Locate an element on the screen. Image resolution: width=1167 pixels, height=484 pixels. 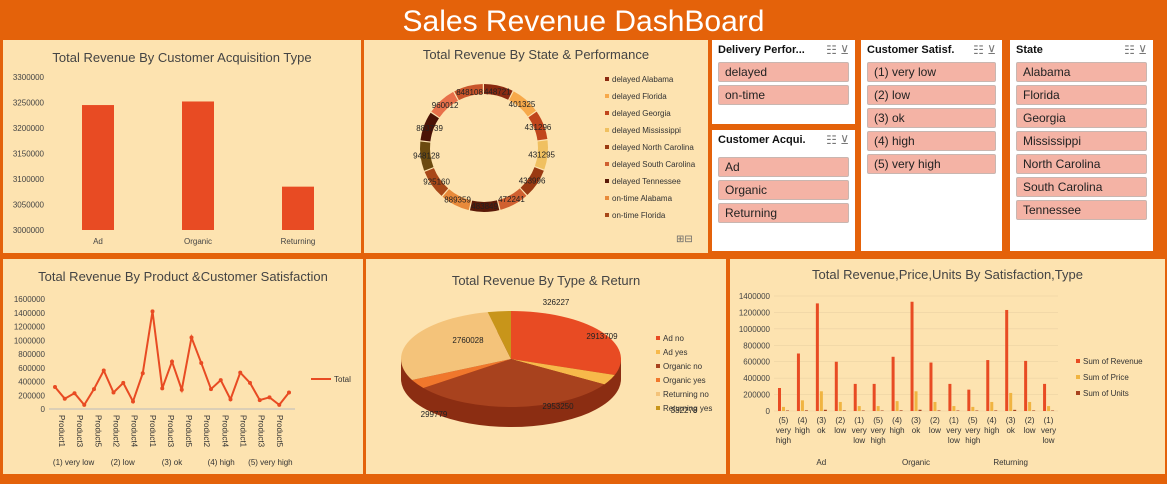
slicer-item: (1) very low is located at coordinates (931, 72).